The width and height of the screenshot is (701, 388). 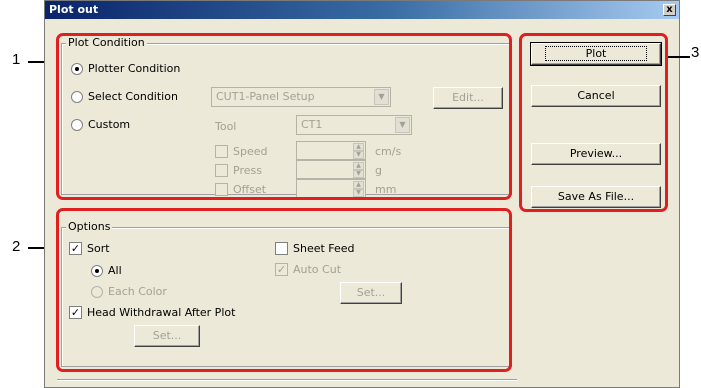 I want to click on bottom-divider, so click(x=287, y=380).